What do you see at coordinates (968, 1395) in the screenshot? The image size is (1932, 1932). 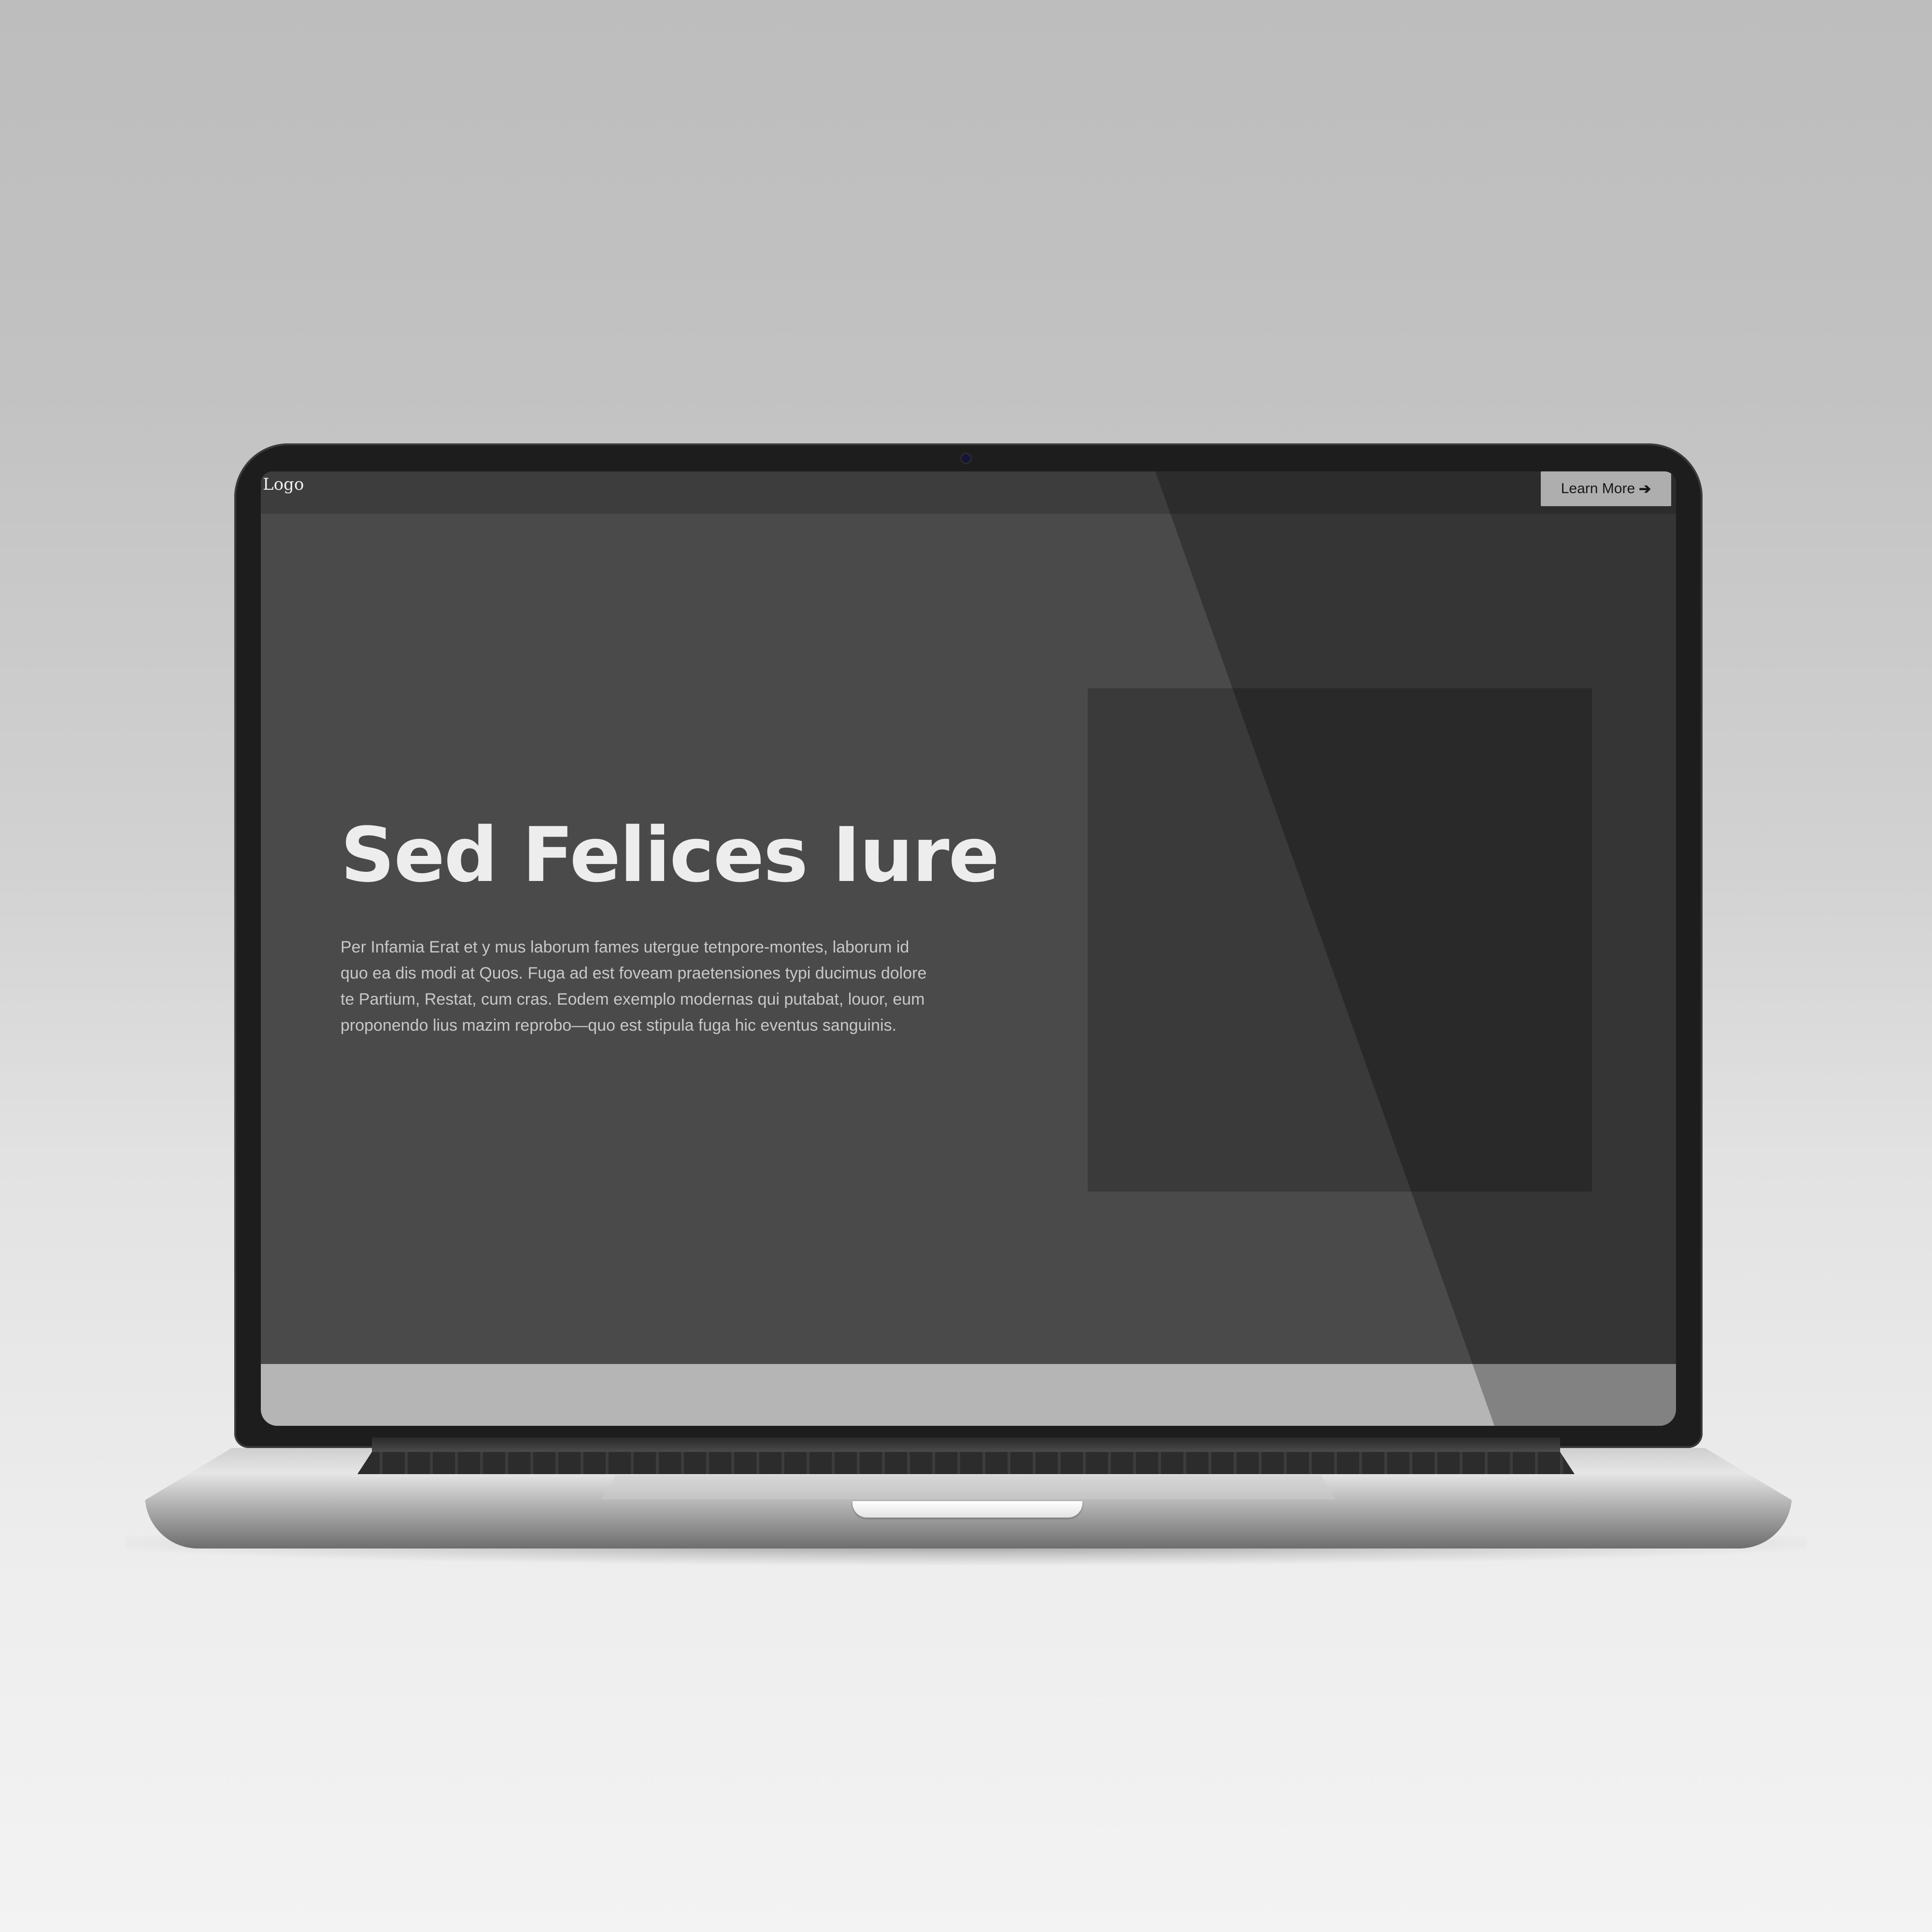 I see `footer-band` at bounding box center [968, 1395].